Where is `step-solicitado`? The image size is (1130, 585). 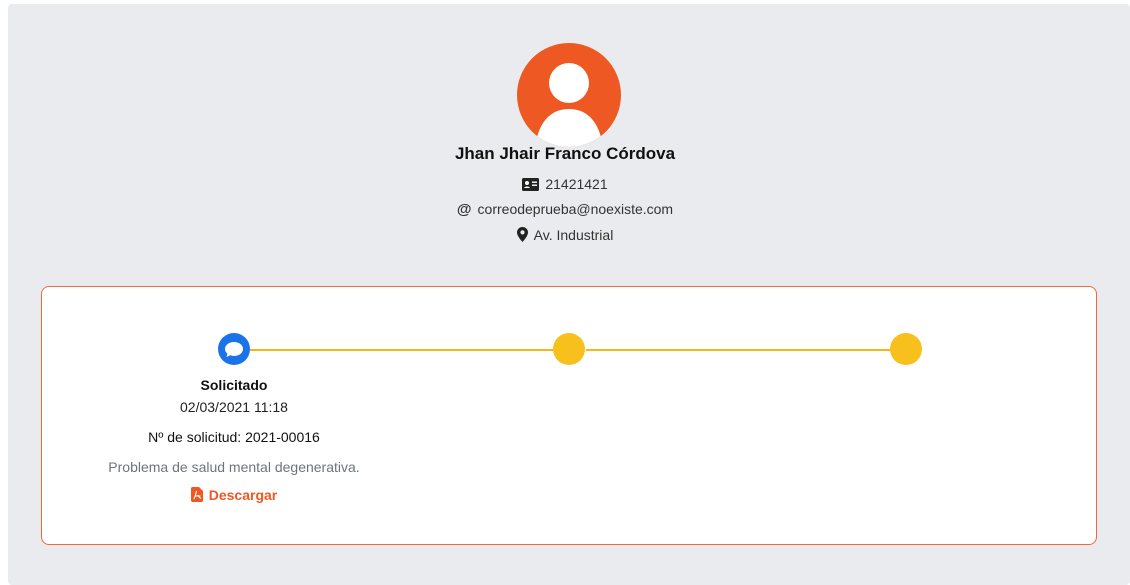 step-solicitado is located at coordinates (234, 349).